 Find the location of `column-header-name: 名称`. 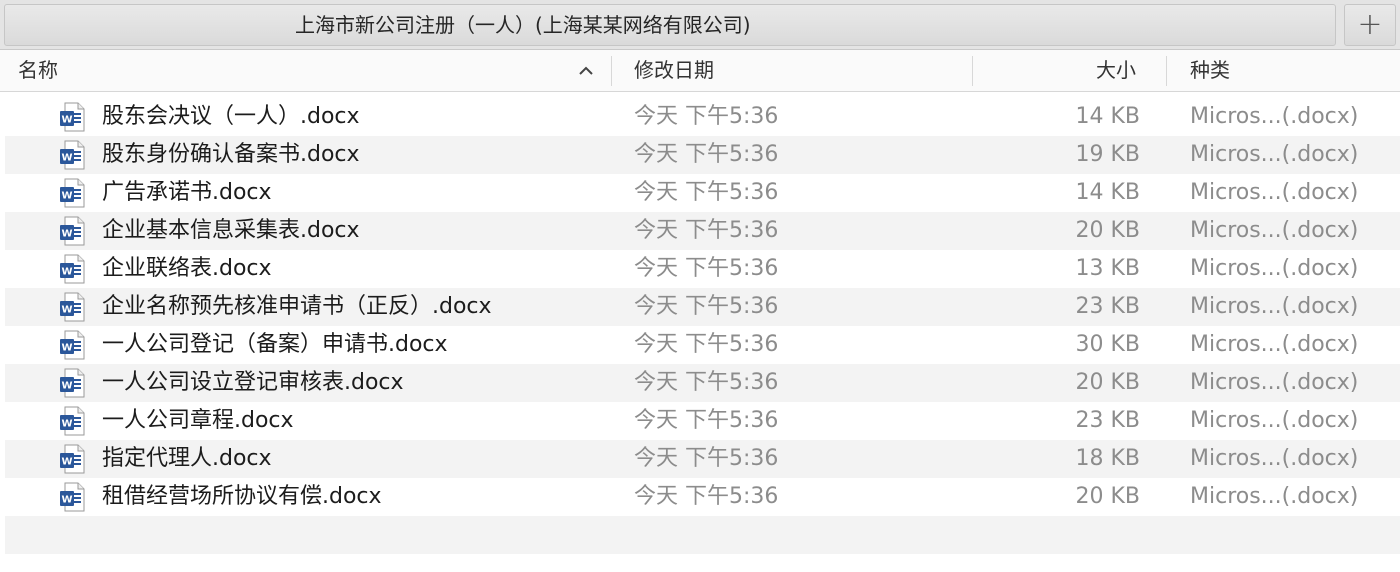

column-header-name: 名称 is located at coordinates (38, 70).